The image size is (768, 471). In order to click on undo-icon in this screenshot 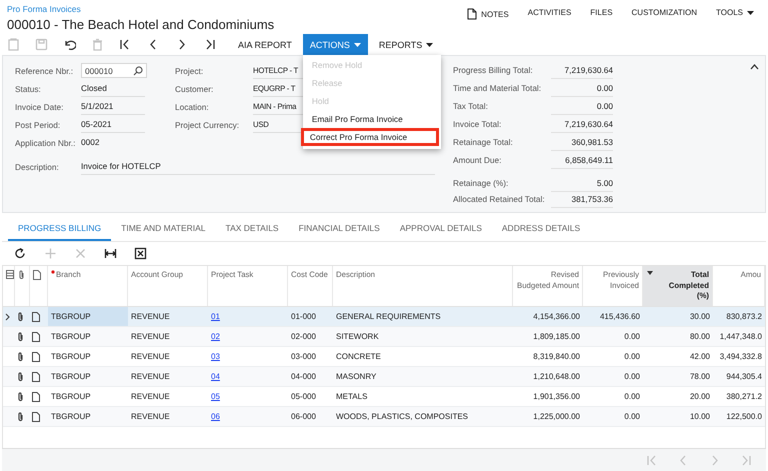, I will do `click(69, 44)`.